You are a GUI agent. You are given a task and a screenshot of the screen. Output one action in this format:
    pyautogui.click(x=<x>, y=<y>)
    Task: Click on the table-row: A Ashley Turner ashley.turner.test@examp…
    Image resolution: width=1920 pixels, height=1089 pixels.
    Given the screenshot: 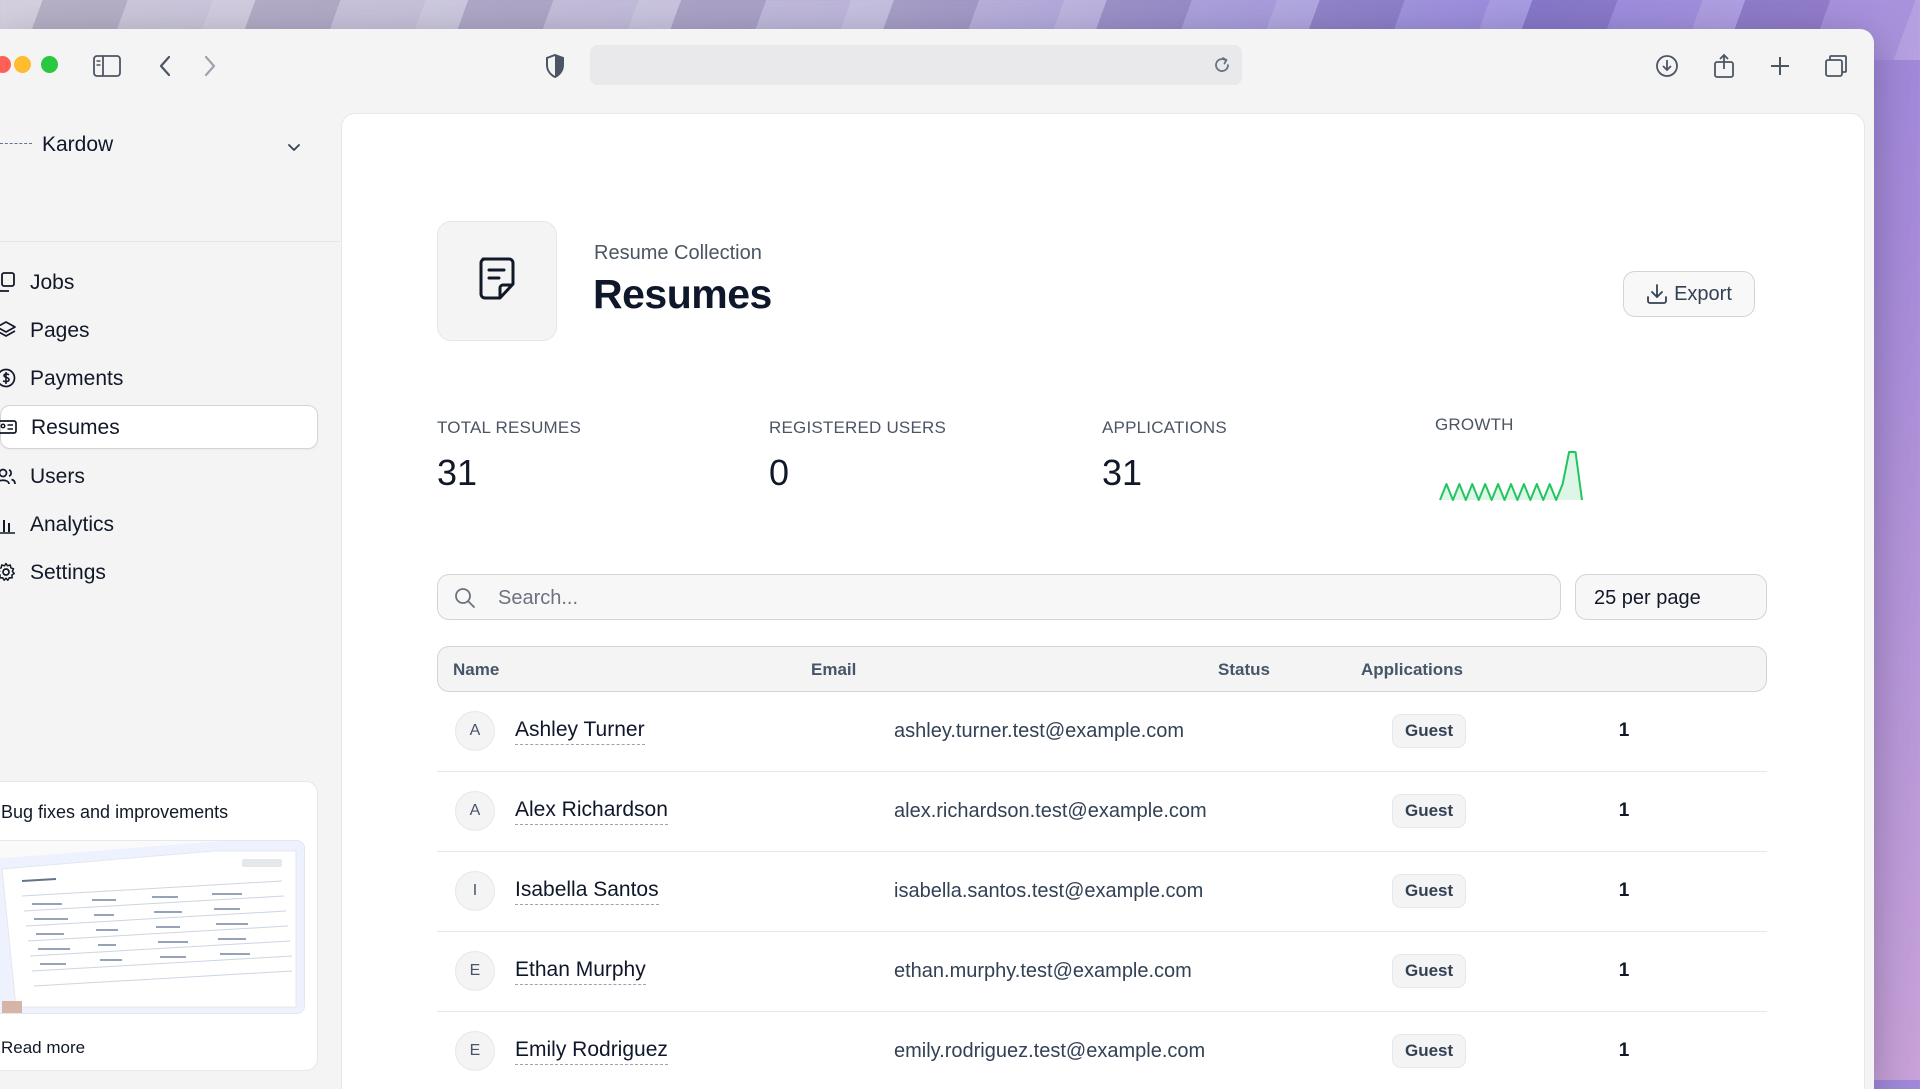 What is the action you would take?
    pyautogui.click(x=1102, y=732)
    